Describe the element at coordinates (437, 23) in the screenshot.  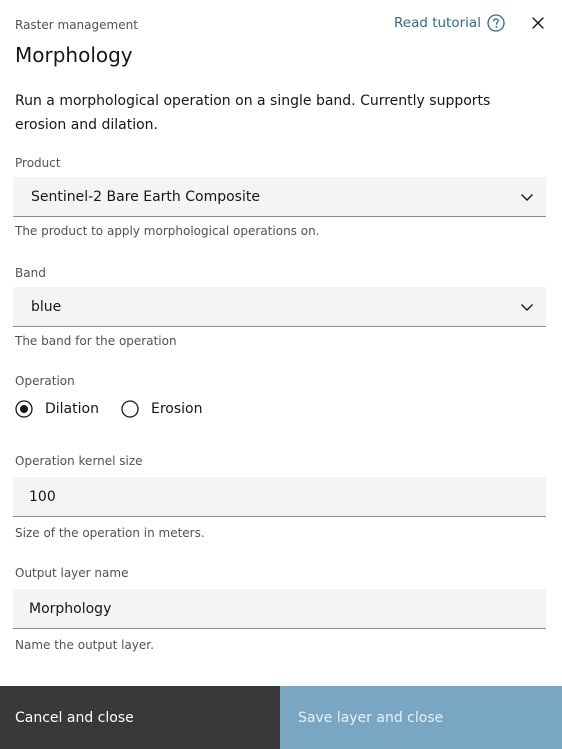
I see `read-tutorial-label: Read tutorial` at that location.